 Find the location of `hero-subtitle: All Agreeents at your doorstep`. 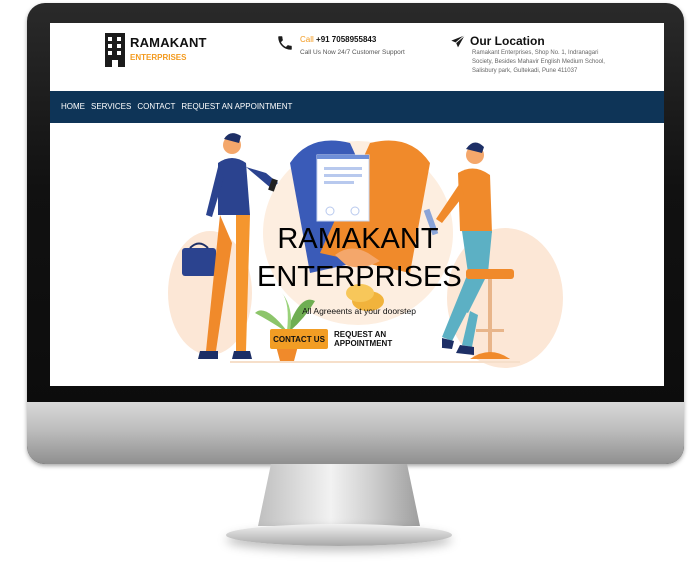

hero-subtitle: All Agreeents at your doorstep is located at coordinates (359, 311).